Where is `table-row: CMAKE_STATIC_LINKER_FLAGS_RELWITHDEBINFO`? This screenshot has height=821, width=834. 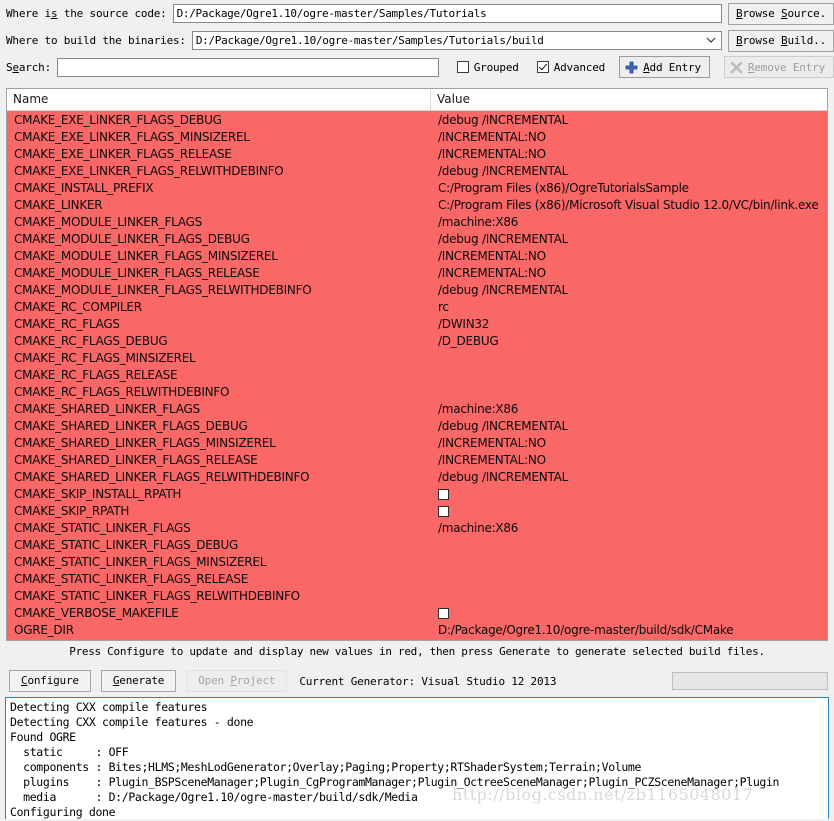
table-row: CMAKE_STATIC_LINKER_FLAGS_RELWITHDEBINFO is located at coordinates (417, 595).